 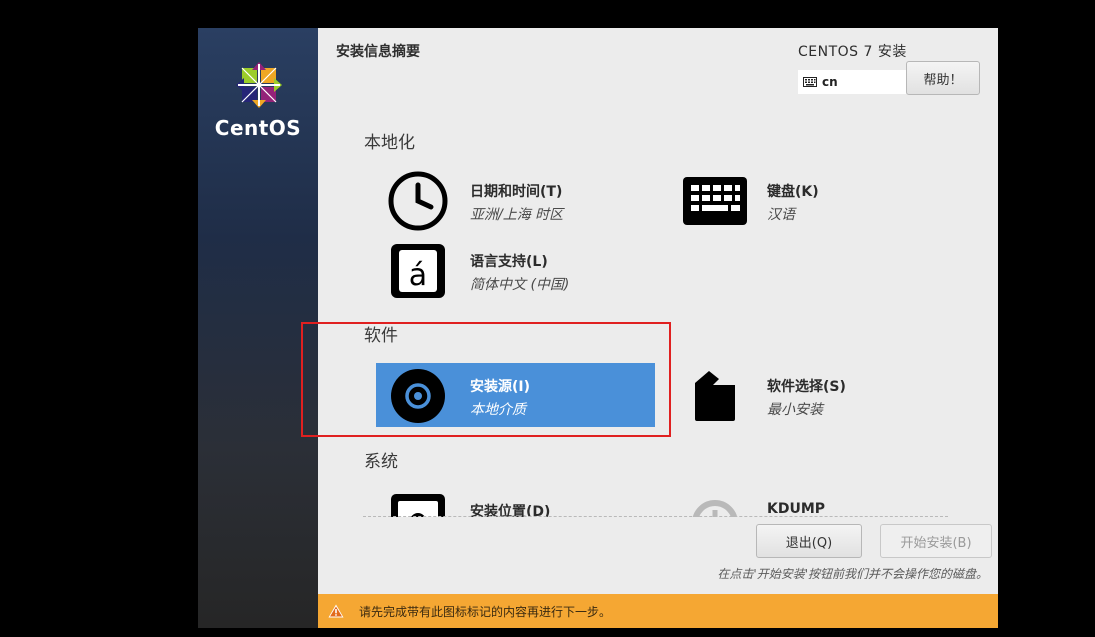 What do you see at coordinates (520, 285) in the screenshot?
I see `language-status: 简体中文 (中国)` at bounding box center [520, 285].